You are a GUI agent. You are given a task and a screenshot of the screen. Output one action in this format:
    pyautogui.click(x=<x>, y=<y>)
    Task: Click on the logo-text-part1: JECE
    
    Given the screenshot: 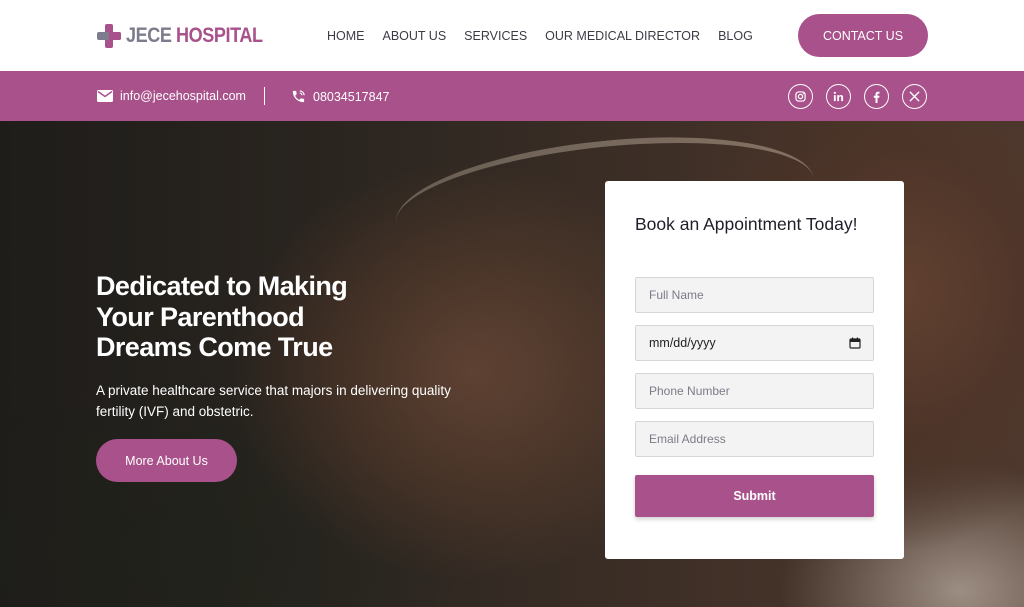 What is the action you would take?
    pyautogui.click(x=149, y=35)
    